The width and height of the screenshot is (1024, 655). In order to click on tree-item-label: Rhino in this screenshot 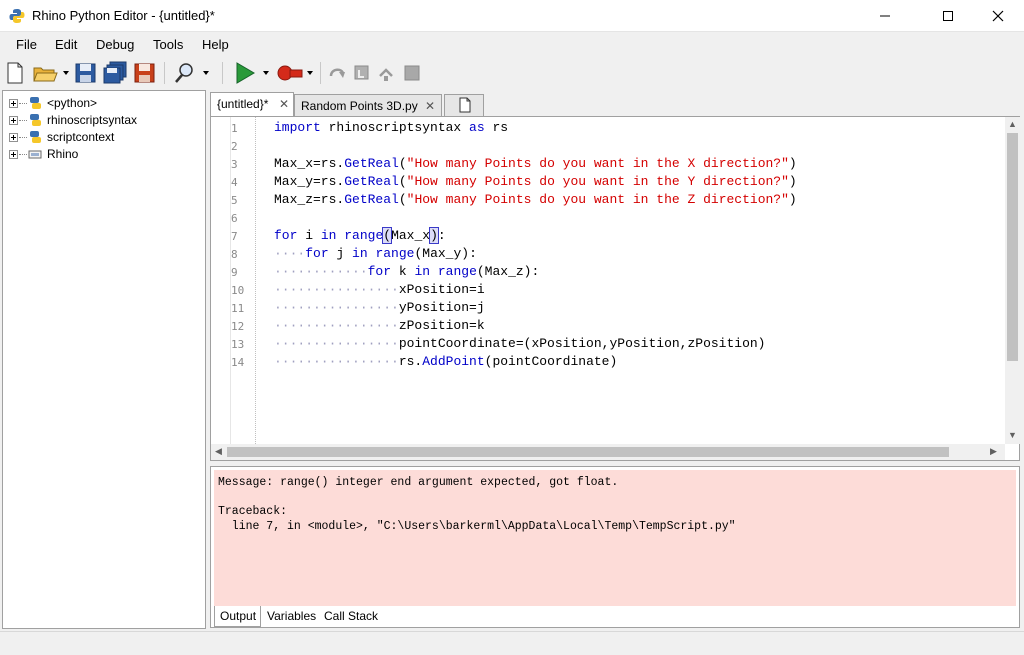, I will do `click(63, 154)`.